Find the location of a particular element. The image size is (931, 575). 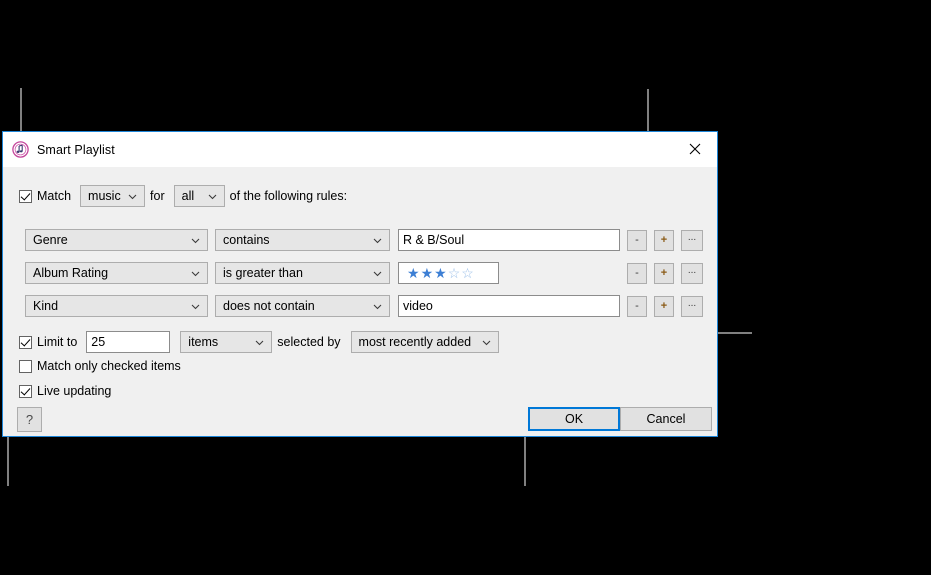

rule-operator-value: does not contain is located at coordinates (269, 306).